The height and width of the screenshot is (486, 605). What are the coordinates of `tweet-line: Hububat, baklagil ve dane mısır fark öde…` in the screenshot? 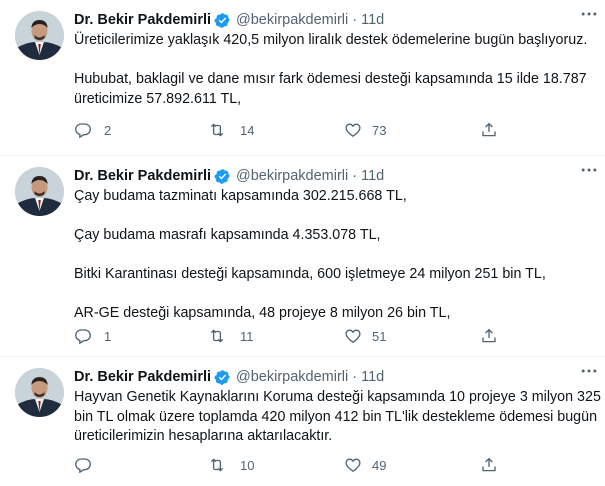 It's located at (330, 79).